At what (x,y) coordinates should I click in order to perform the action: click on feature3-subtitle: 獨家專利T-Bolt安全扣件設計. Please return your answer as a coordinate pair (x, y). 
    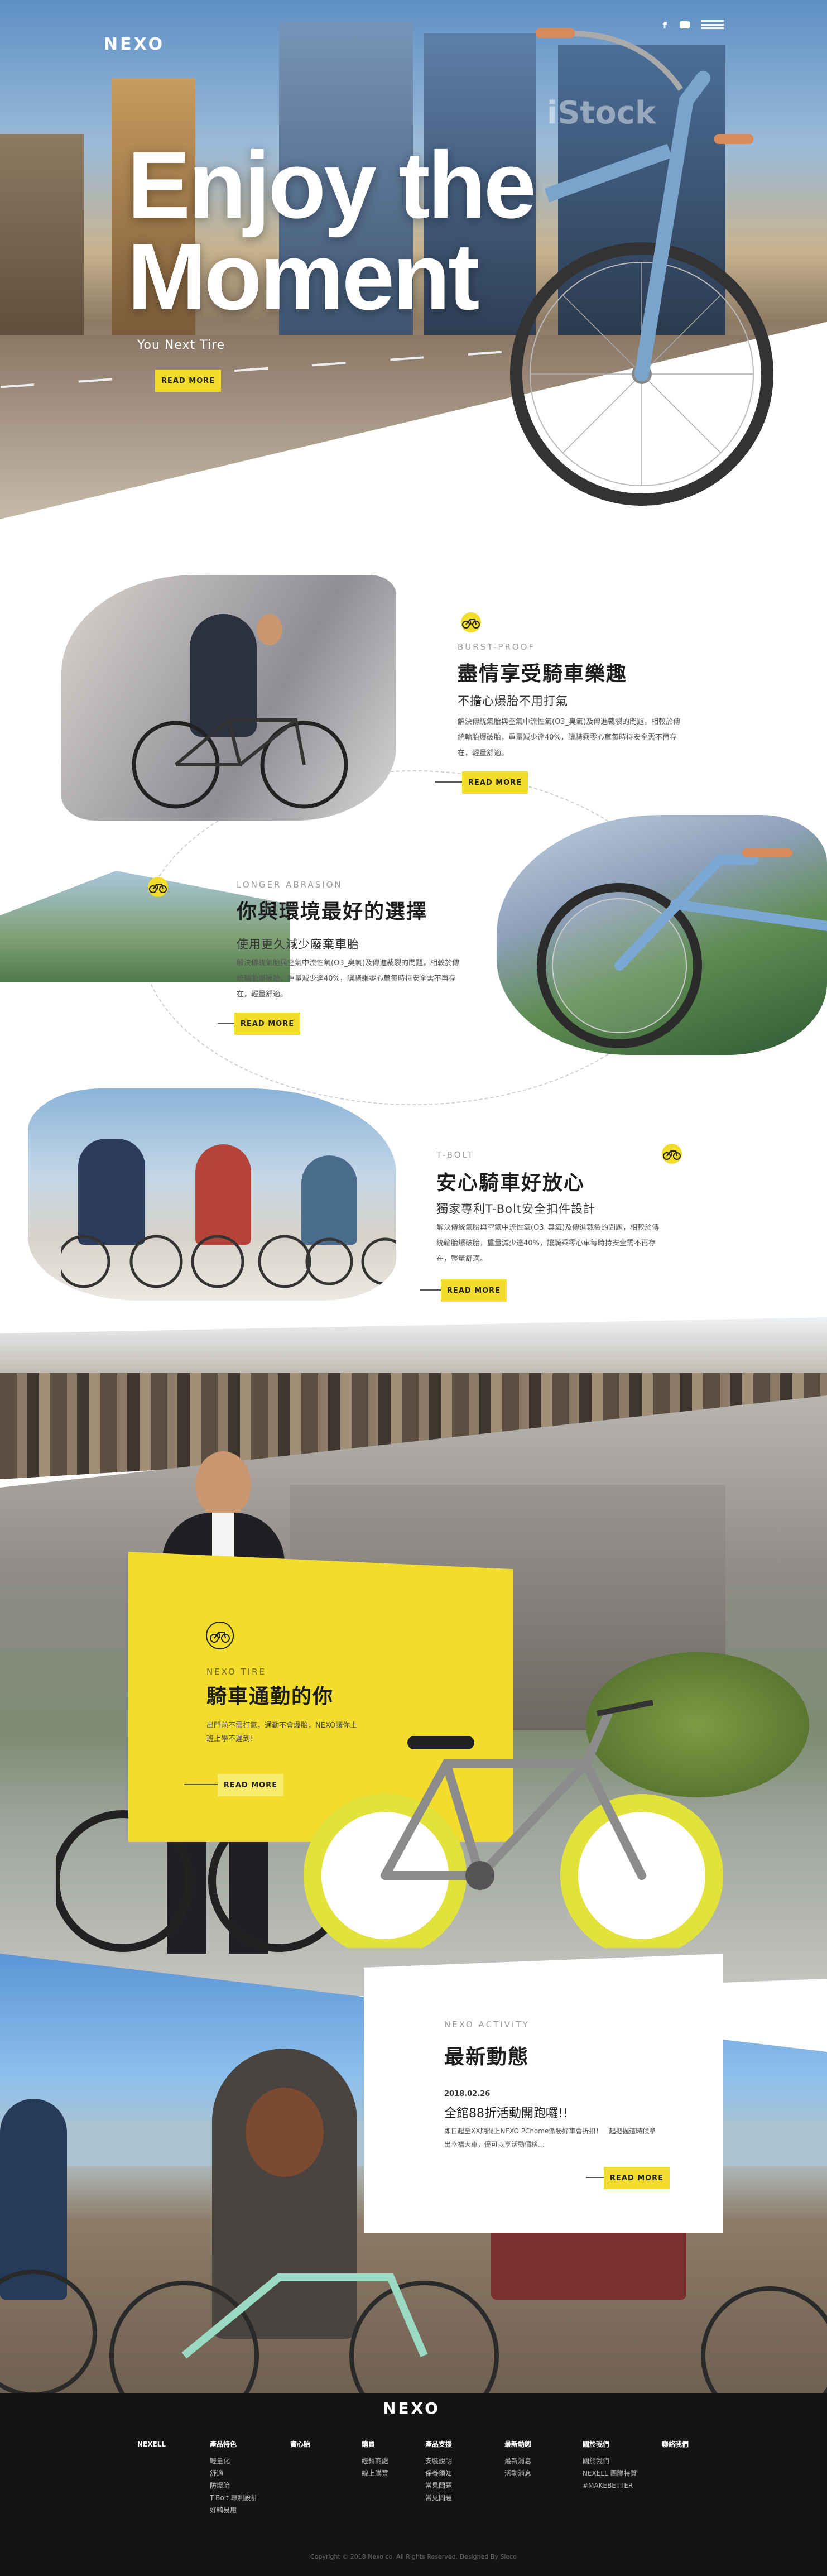
    Looking at the image, I should click on (516, 1209).